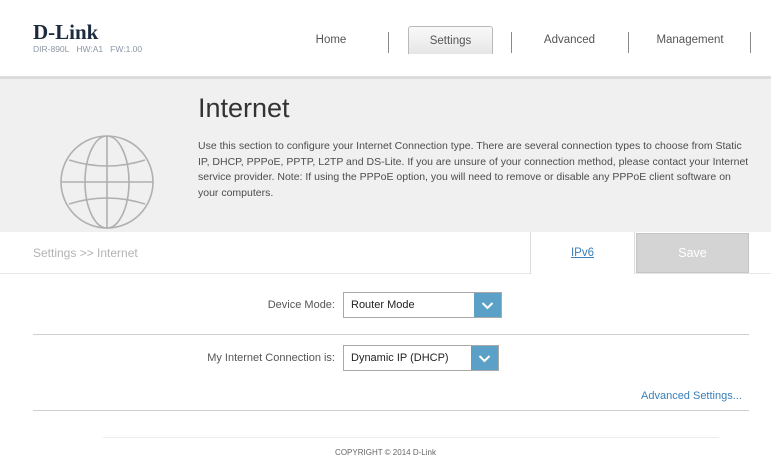 The height and width of the screenshot is (462, 771). What do you see at coordinates (383, 305) in the screenshot?
I see `device-mode-value: Router Mode` at bounding box center [383, 305].